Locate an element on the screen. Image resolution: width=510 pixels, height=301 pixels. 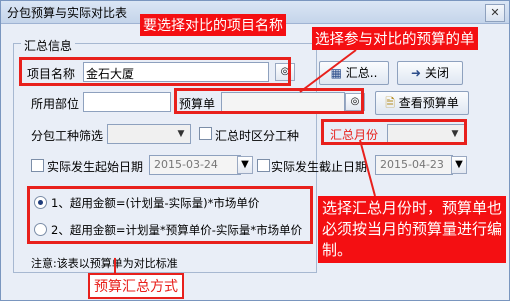
method-highlight is located at coordinates (170, 215).